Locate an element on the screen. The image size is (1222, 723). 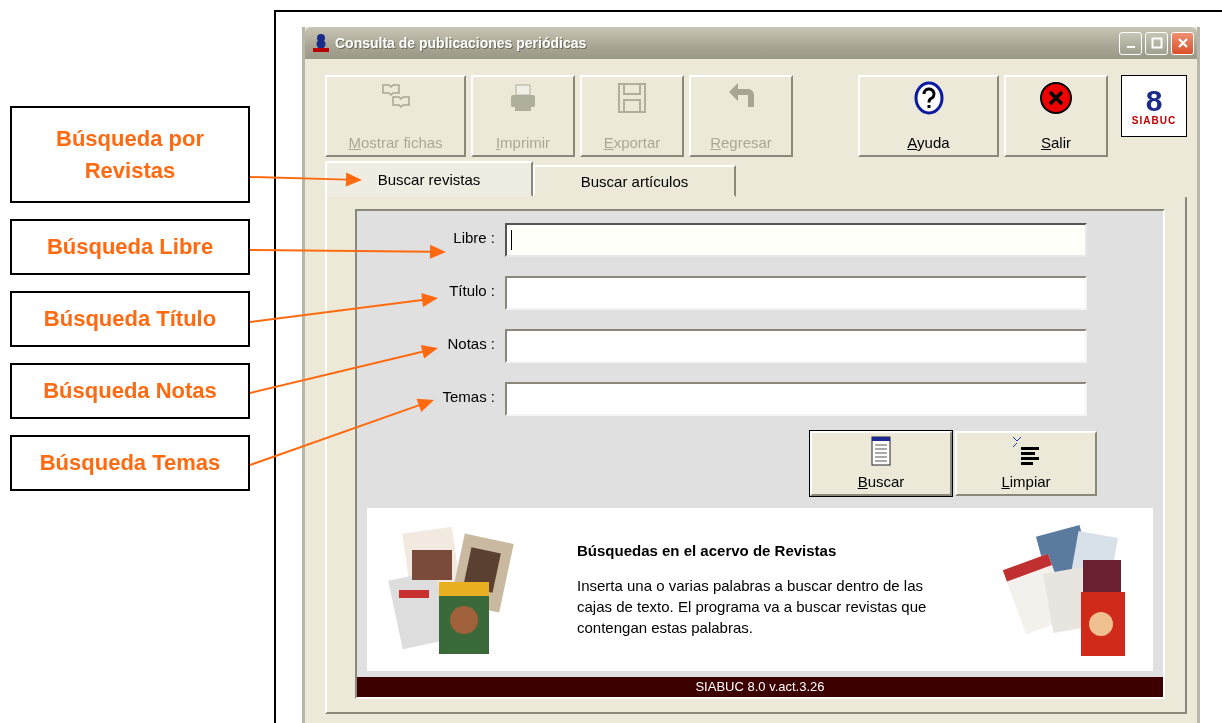
info-heading: Búsquedas en el acervo de Revistas is located at coordinates (707, 550).